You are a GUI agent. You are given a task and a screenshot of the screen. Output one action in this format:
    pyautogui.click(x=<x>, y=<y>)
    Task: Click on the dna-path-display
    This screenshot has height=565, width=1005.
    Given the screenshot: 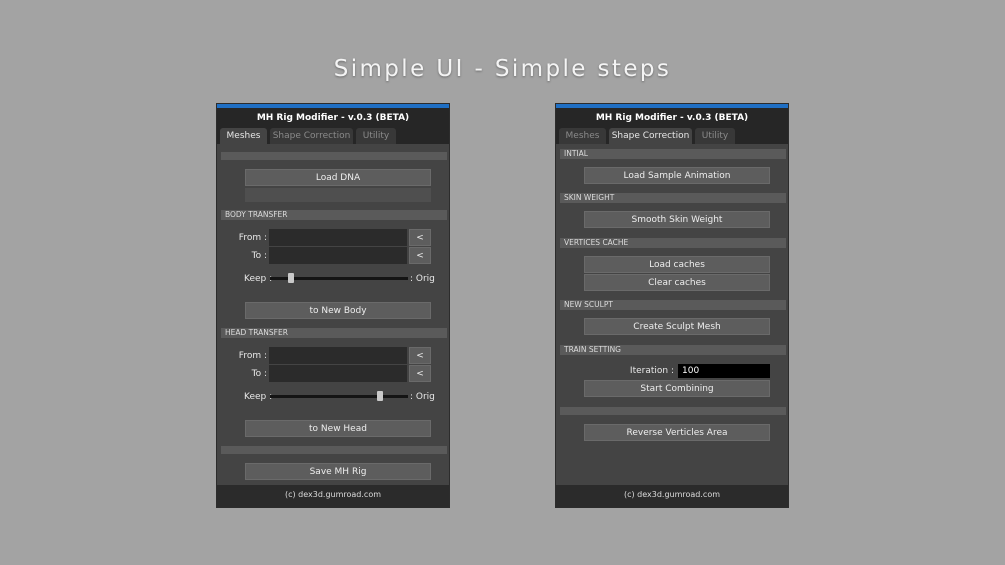 What is the action you would take?
    pyautogui.click(x=338, y=195)
    